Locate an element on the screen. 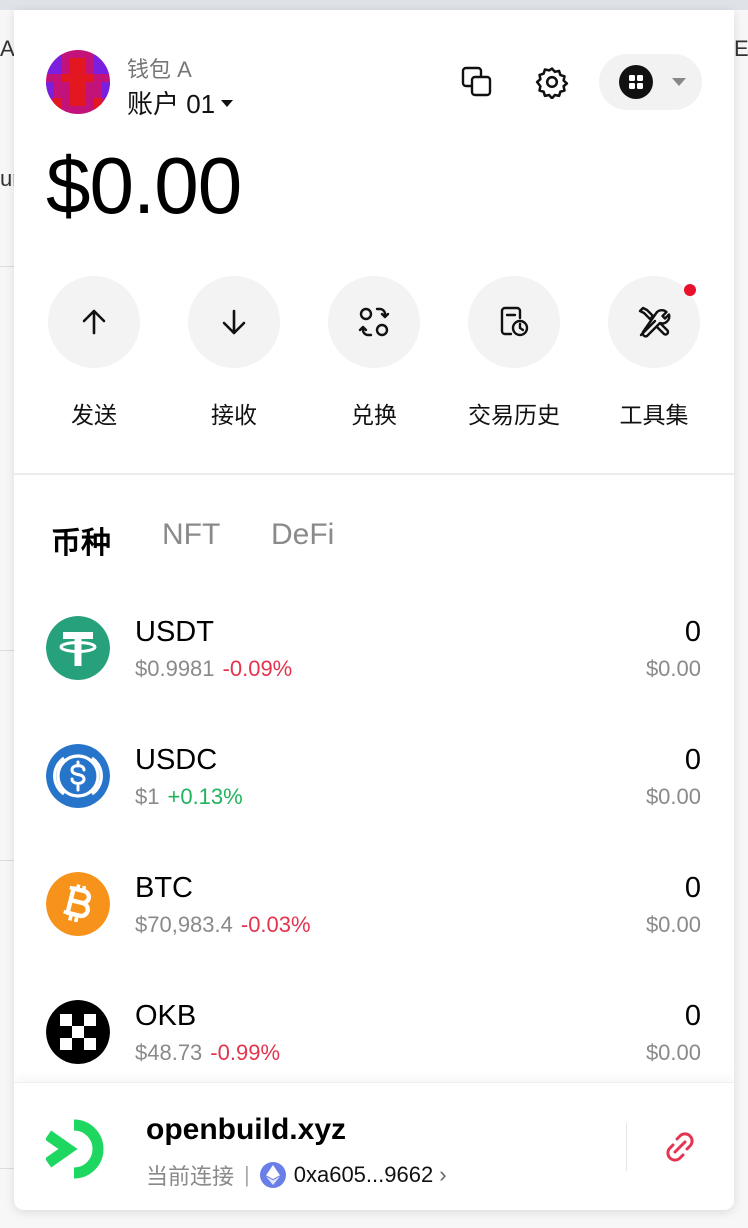 The height and width of the screenshot is (1228, 748). connection-status-row: 当前连接 | 0xa605...9662 › is located at coordinates (296, 1175).